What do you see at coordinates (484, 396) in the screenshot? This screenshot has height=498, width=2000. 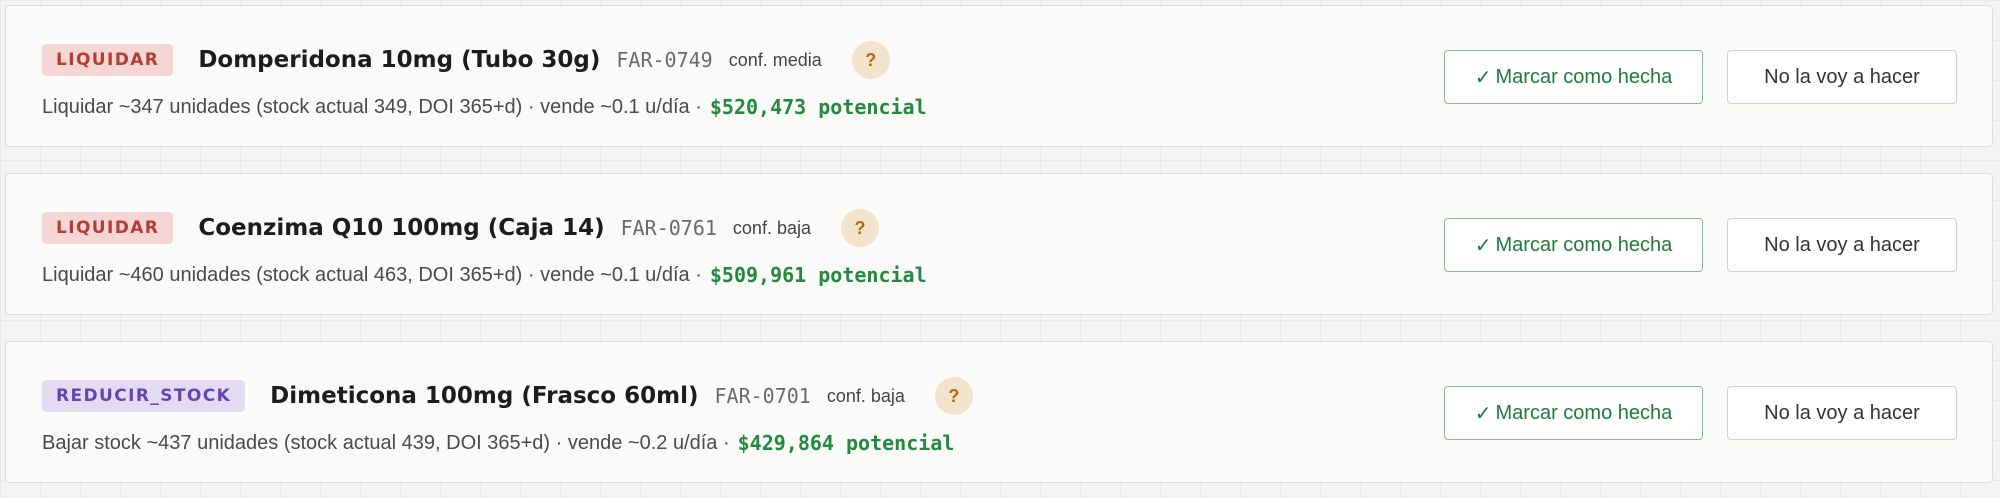 I see `product-name: Dimeticona 100mg (Frasco 60ml)` at bounding box center [484, 396].